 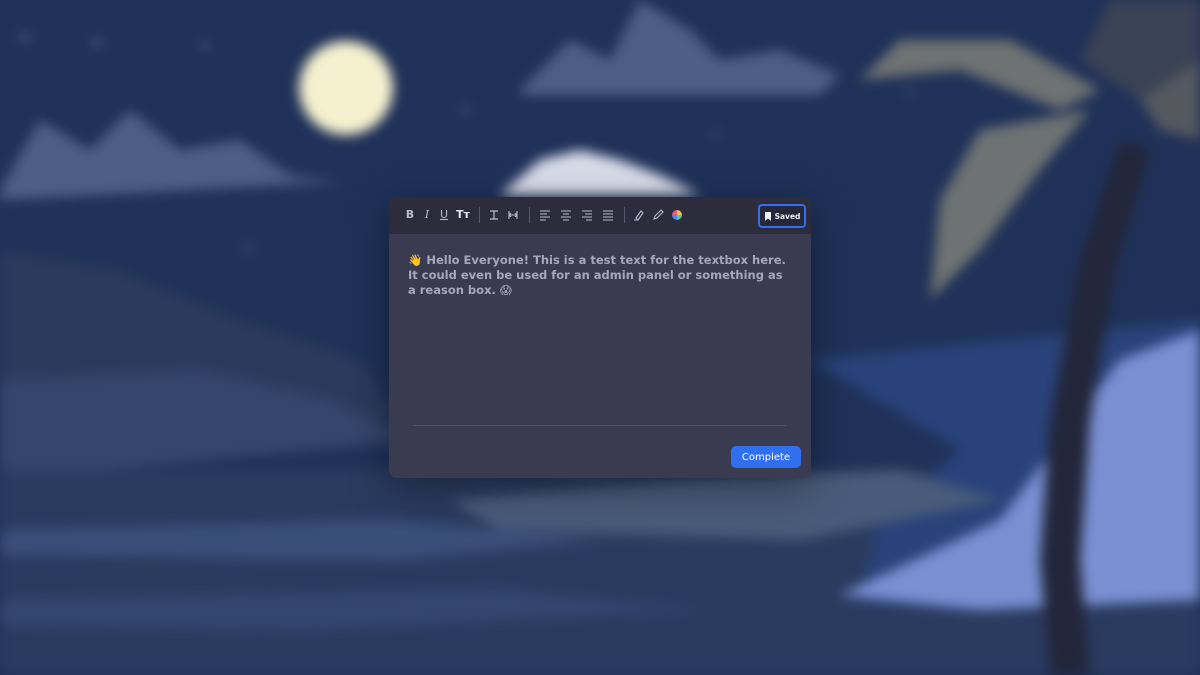 What do you see at coordinates (767, 216) in the screenshot?
I see `bookmark-icon` at bounding box center [767, 216].